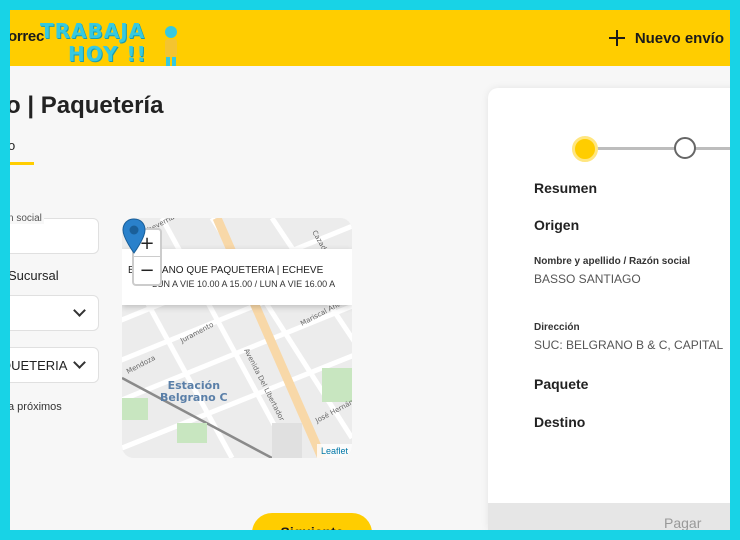 The height and width of the screenshot is (540, 740). What do you see at coordinates (27, 36) in the screenshot?
I see `brand-logo: orrec` at bounding box center [27, 36].